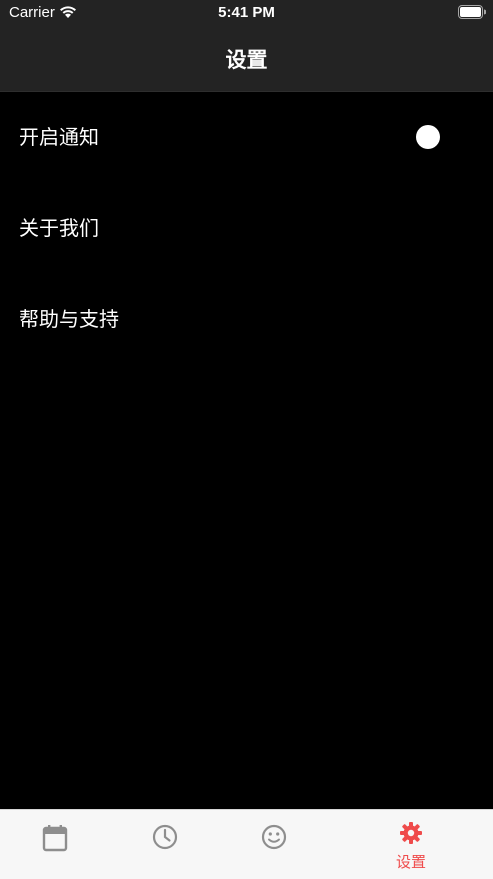 Image resolution: width=493 pixels, height=879 pixels. What do you see at coordinates (428, 137) in the screenshot?
I see `notifications-toggle` at bounding box center [428, 137].